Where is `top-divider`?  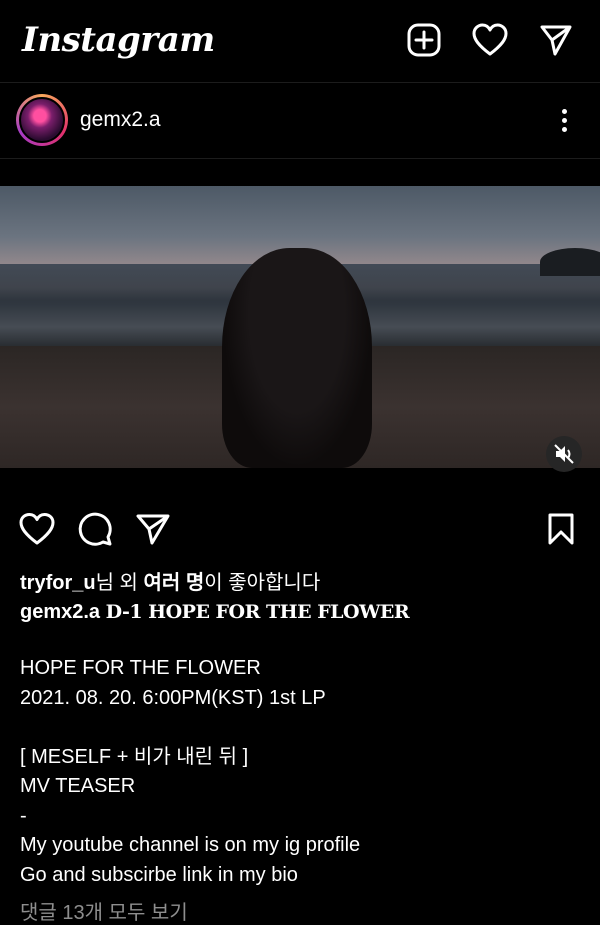
top-divider is located at coordinates (300, 82).